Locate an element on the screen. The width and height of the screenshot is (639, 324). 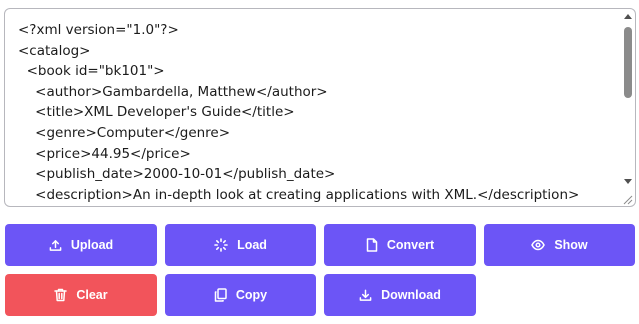
clear-label: Clear is located at coordinates (92, 295).